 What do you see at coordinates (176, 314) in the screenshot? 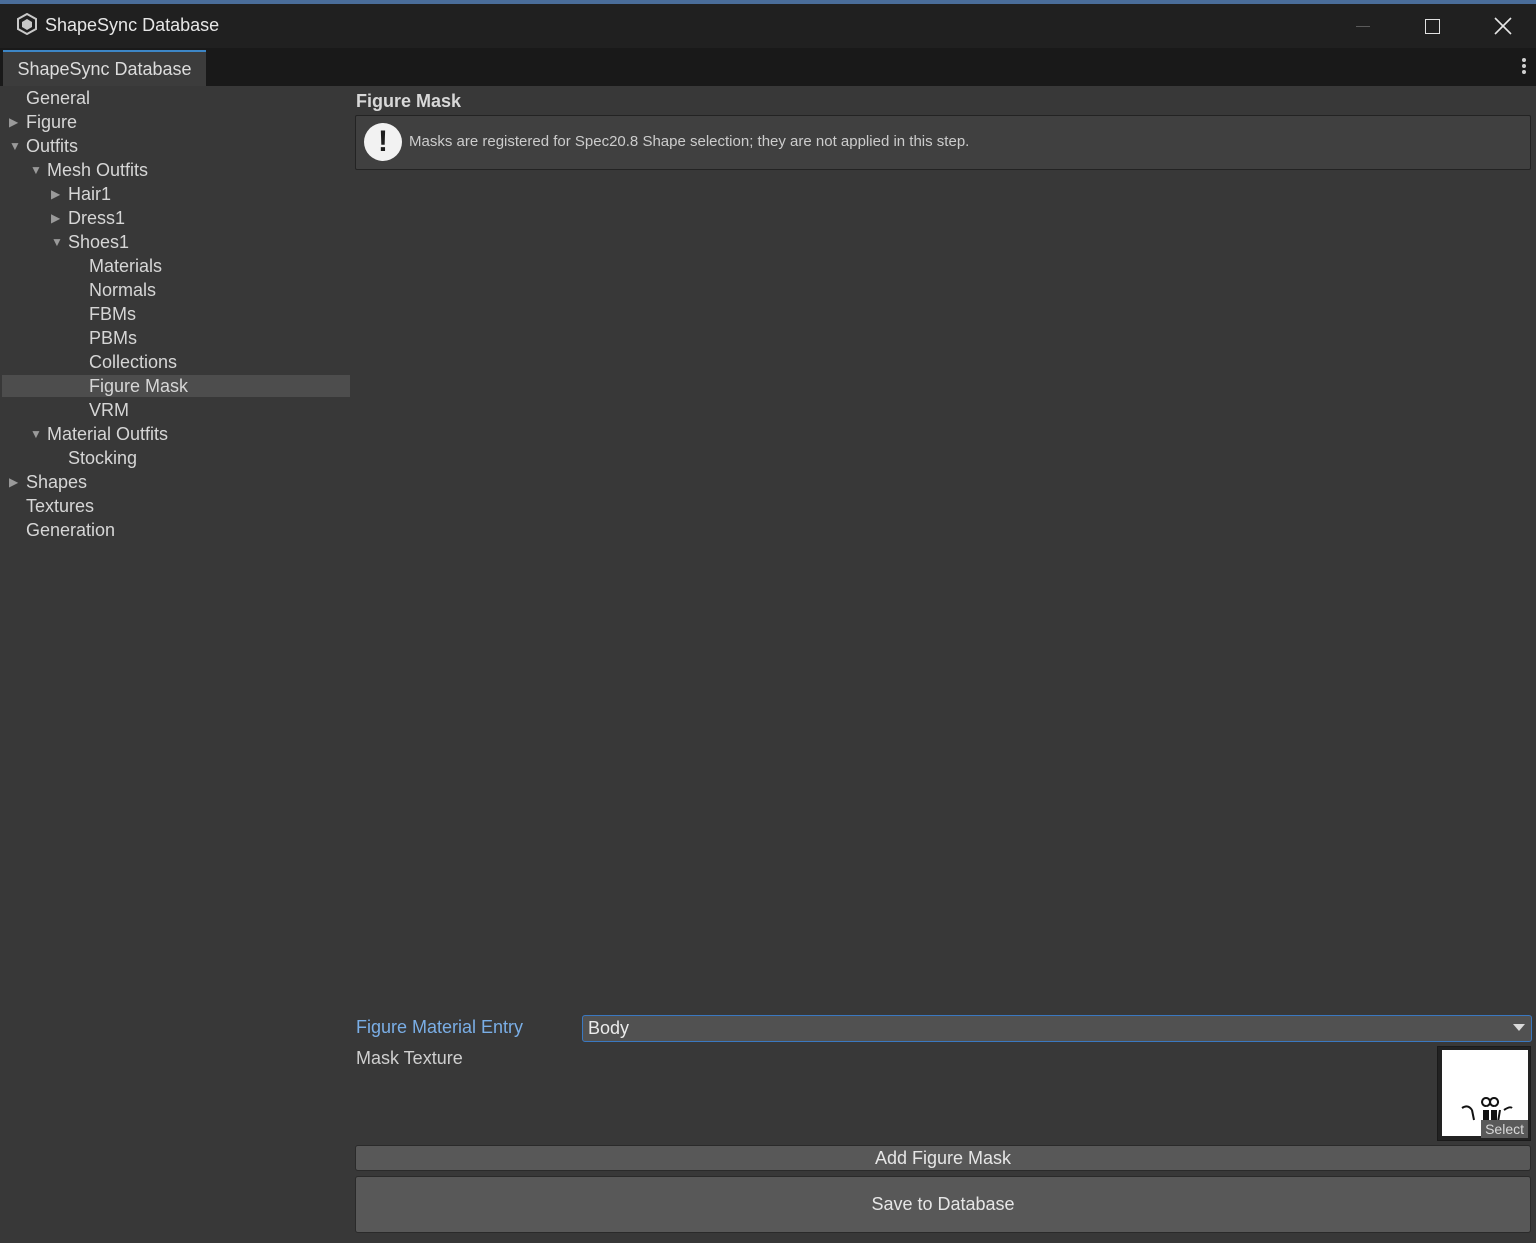
I see `tree-item-fbms: FBMs` at bounding box center [176, 314].